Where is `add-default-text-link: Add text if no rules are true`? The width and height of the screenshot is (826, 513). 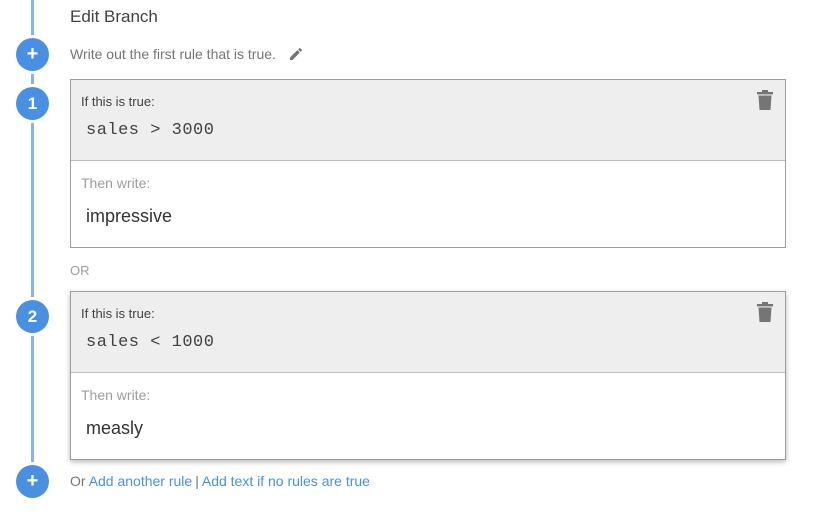 add-default-text-link: Add text if no rules are true is located at coordinates (286, 481).